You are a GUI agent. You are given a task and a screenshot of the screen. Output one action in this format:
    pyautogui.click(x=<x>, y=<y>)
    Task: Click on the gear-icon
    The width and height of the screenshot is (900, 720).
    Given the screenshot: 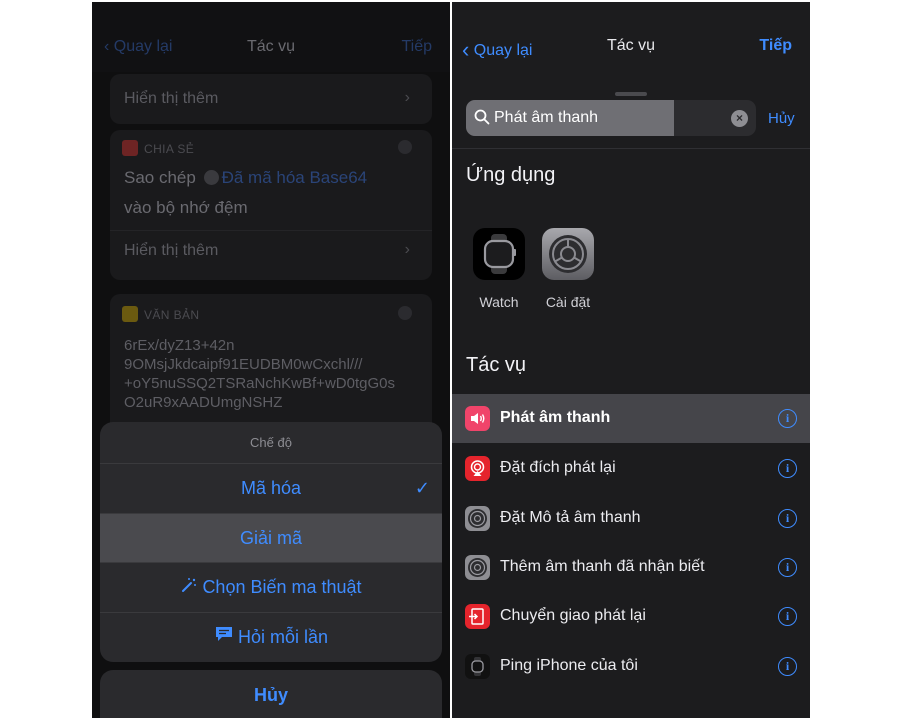 What is the action you would take?
    pyautogui.click(x=211, y=177)
    